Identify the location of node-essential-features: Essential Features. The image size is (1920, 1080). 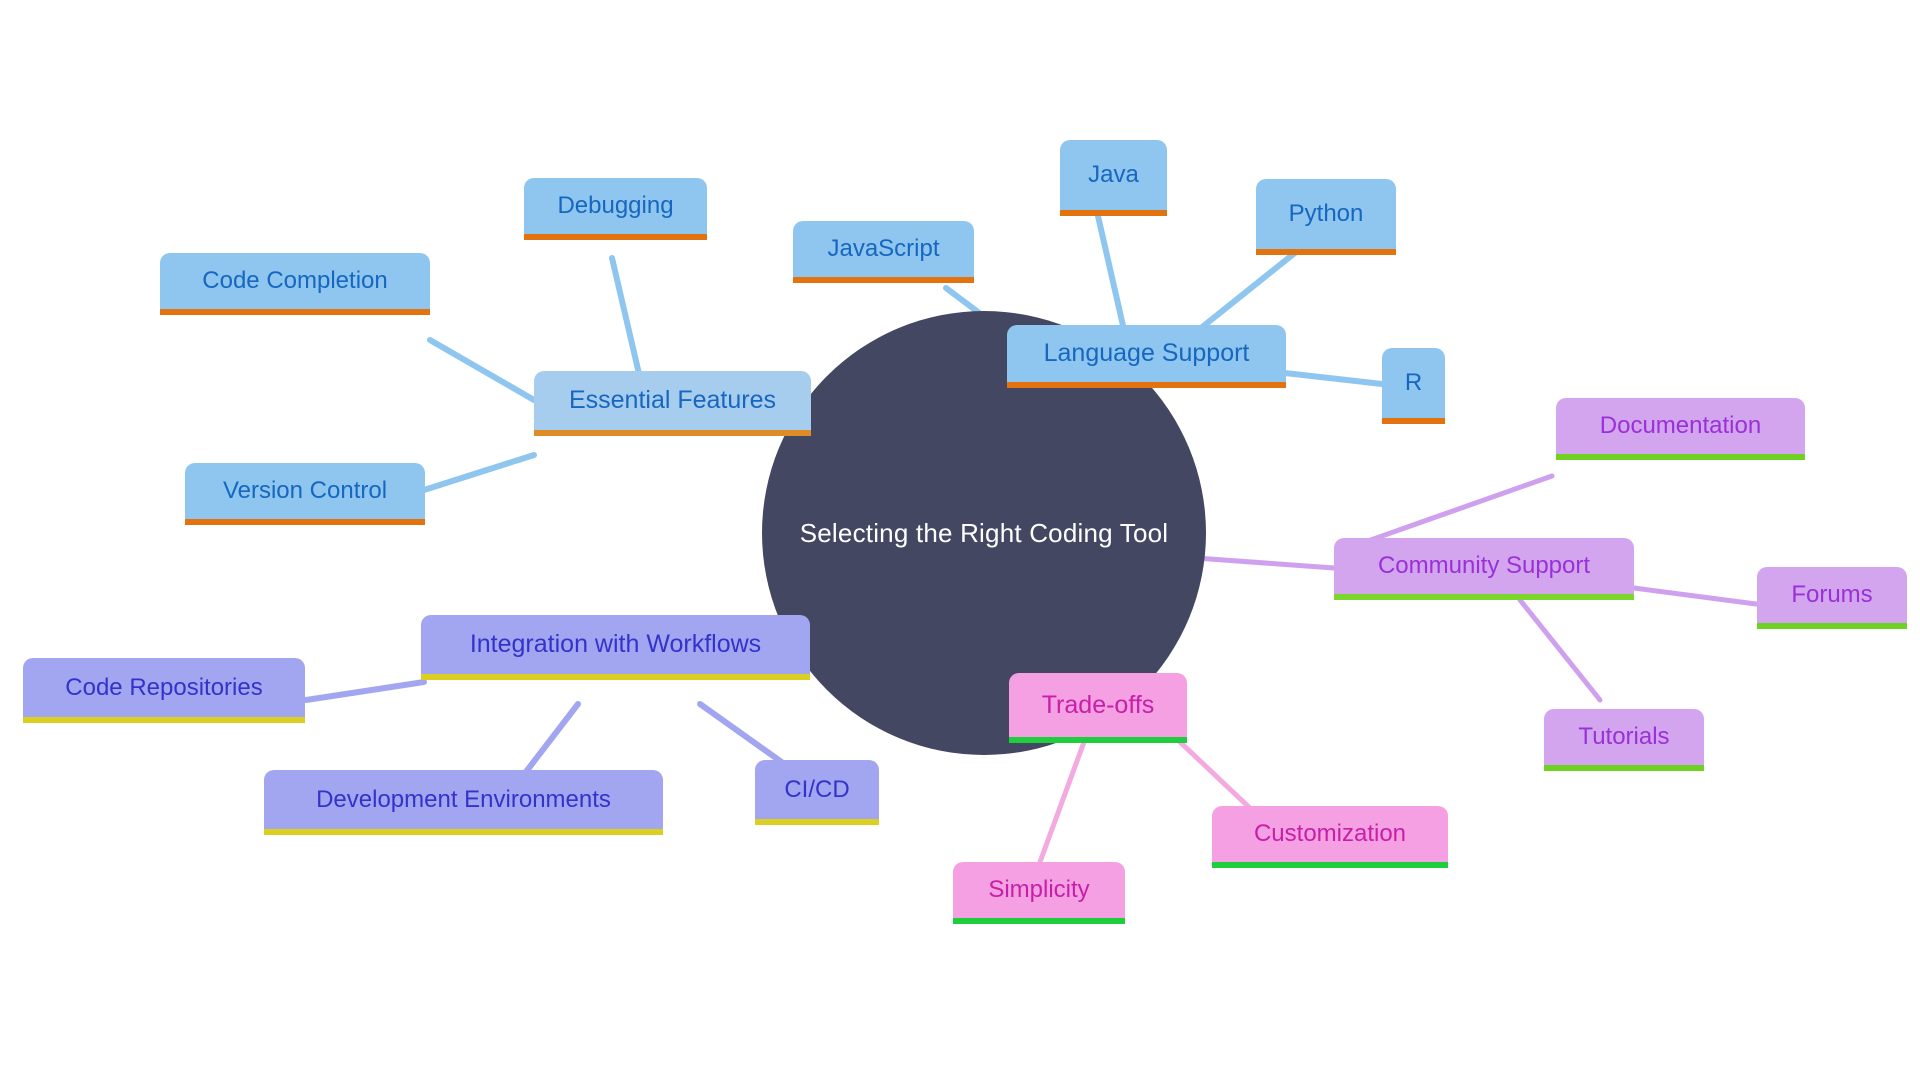
(672, 403).